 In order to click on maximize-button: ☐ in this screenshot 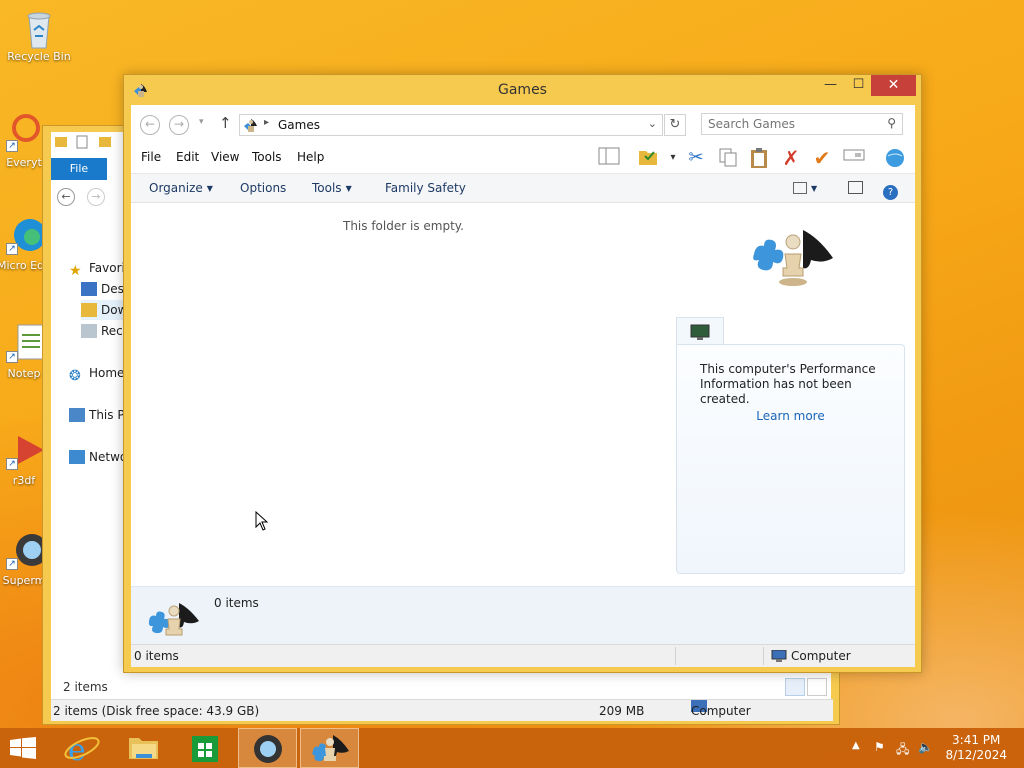, I will do `click(858, 85)`.